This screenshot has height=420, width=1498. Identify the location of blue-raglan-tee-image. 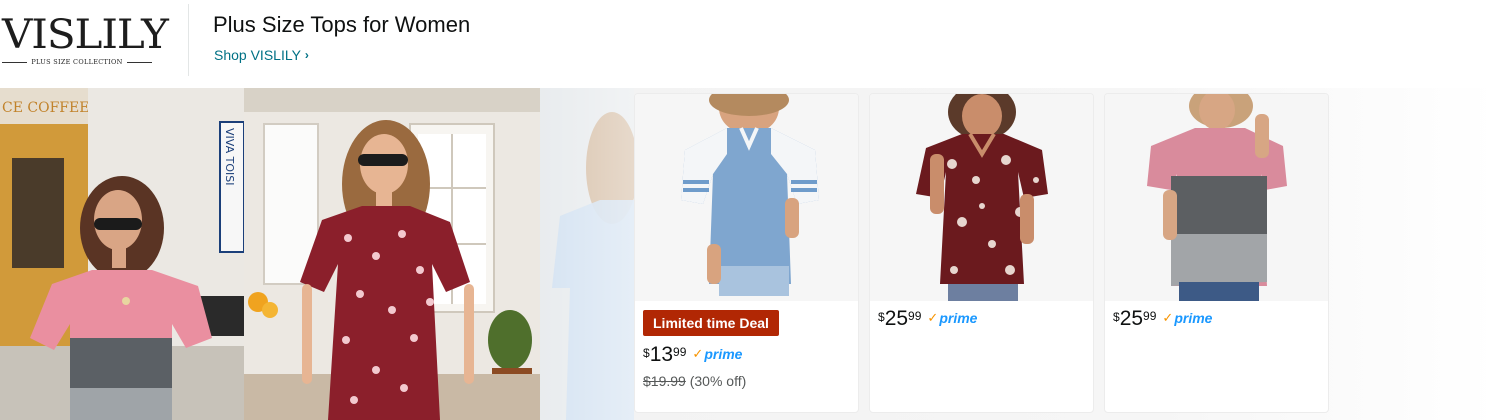
(746, 197).